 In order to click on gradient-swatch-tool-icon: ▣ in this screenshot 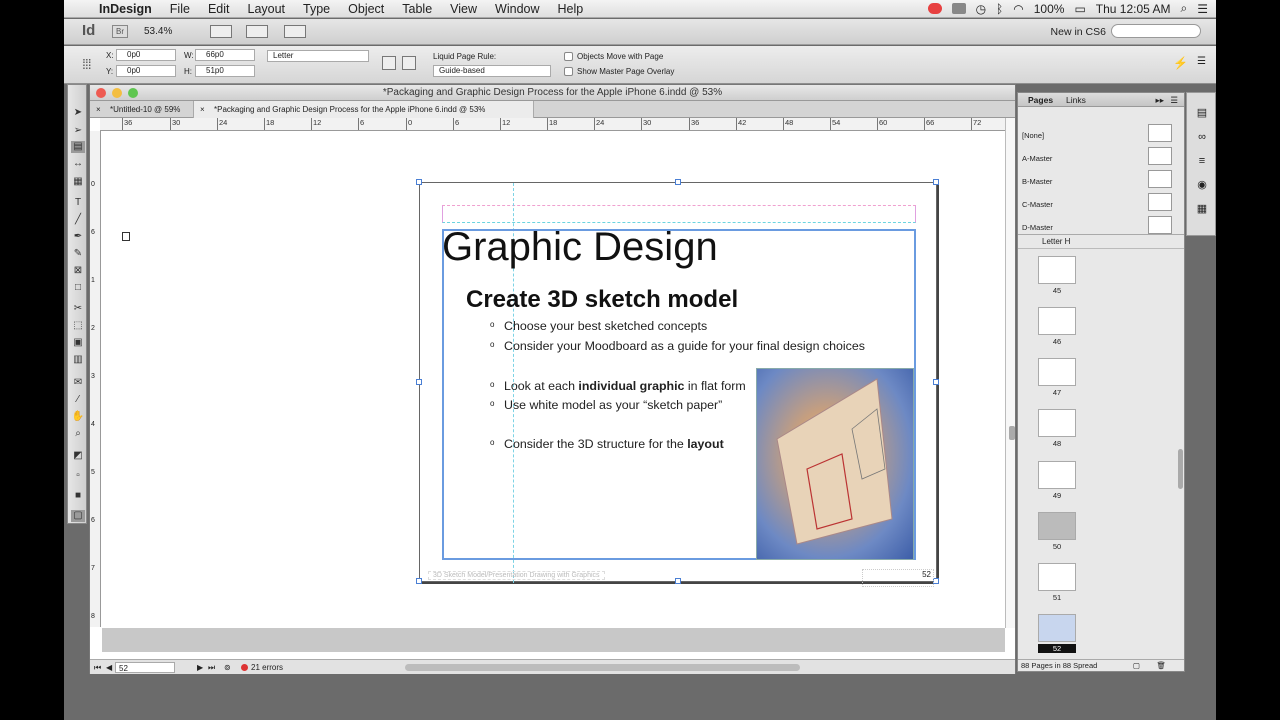, I will do `click(78, 343)`.